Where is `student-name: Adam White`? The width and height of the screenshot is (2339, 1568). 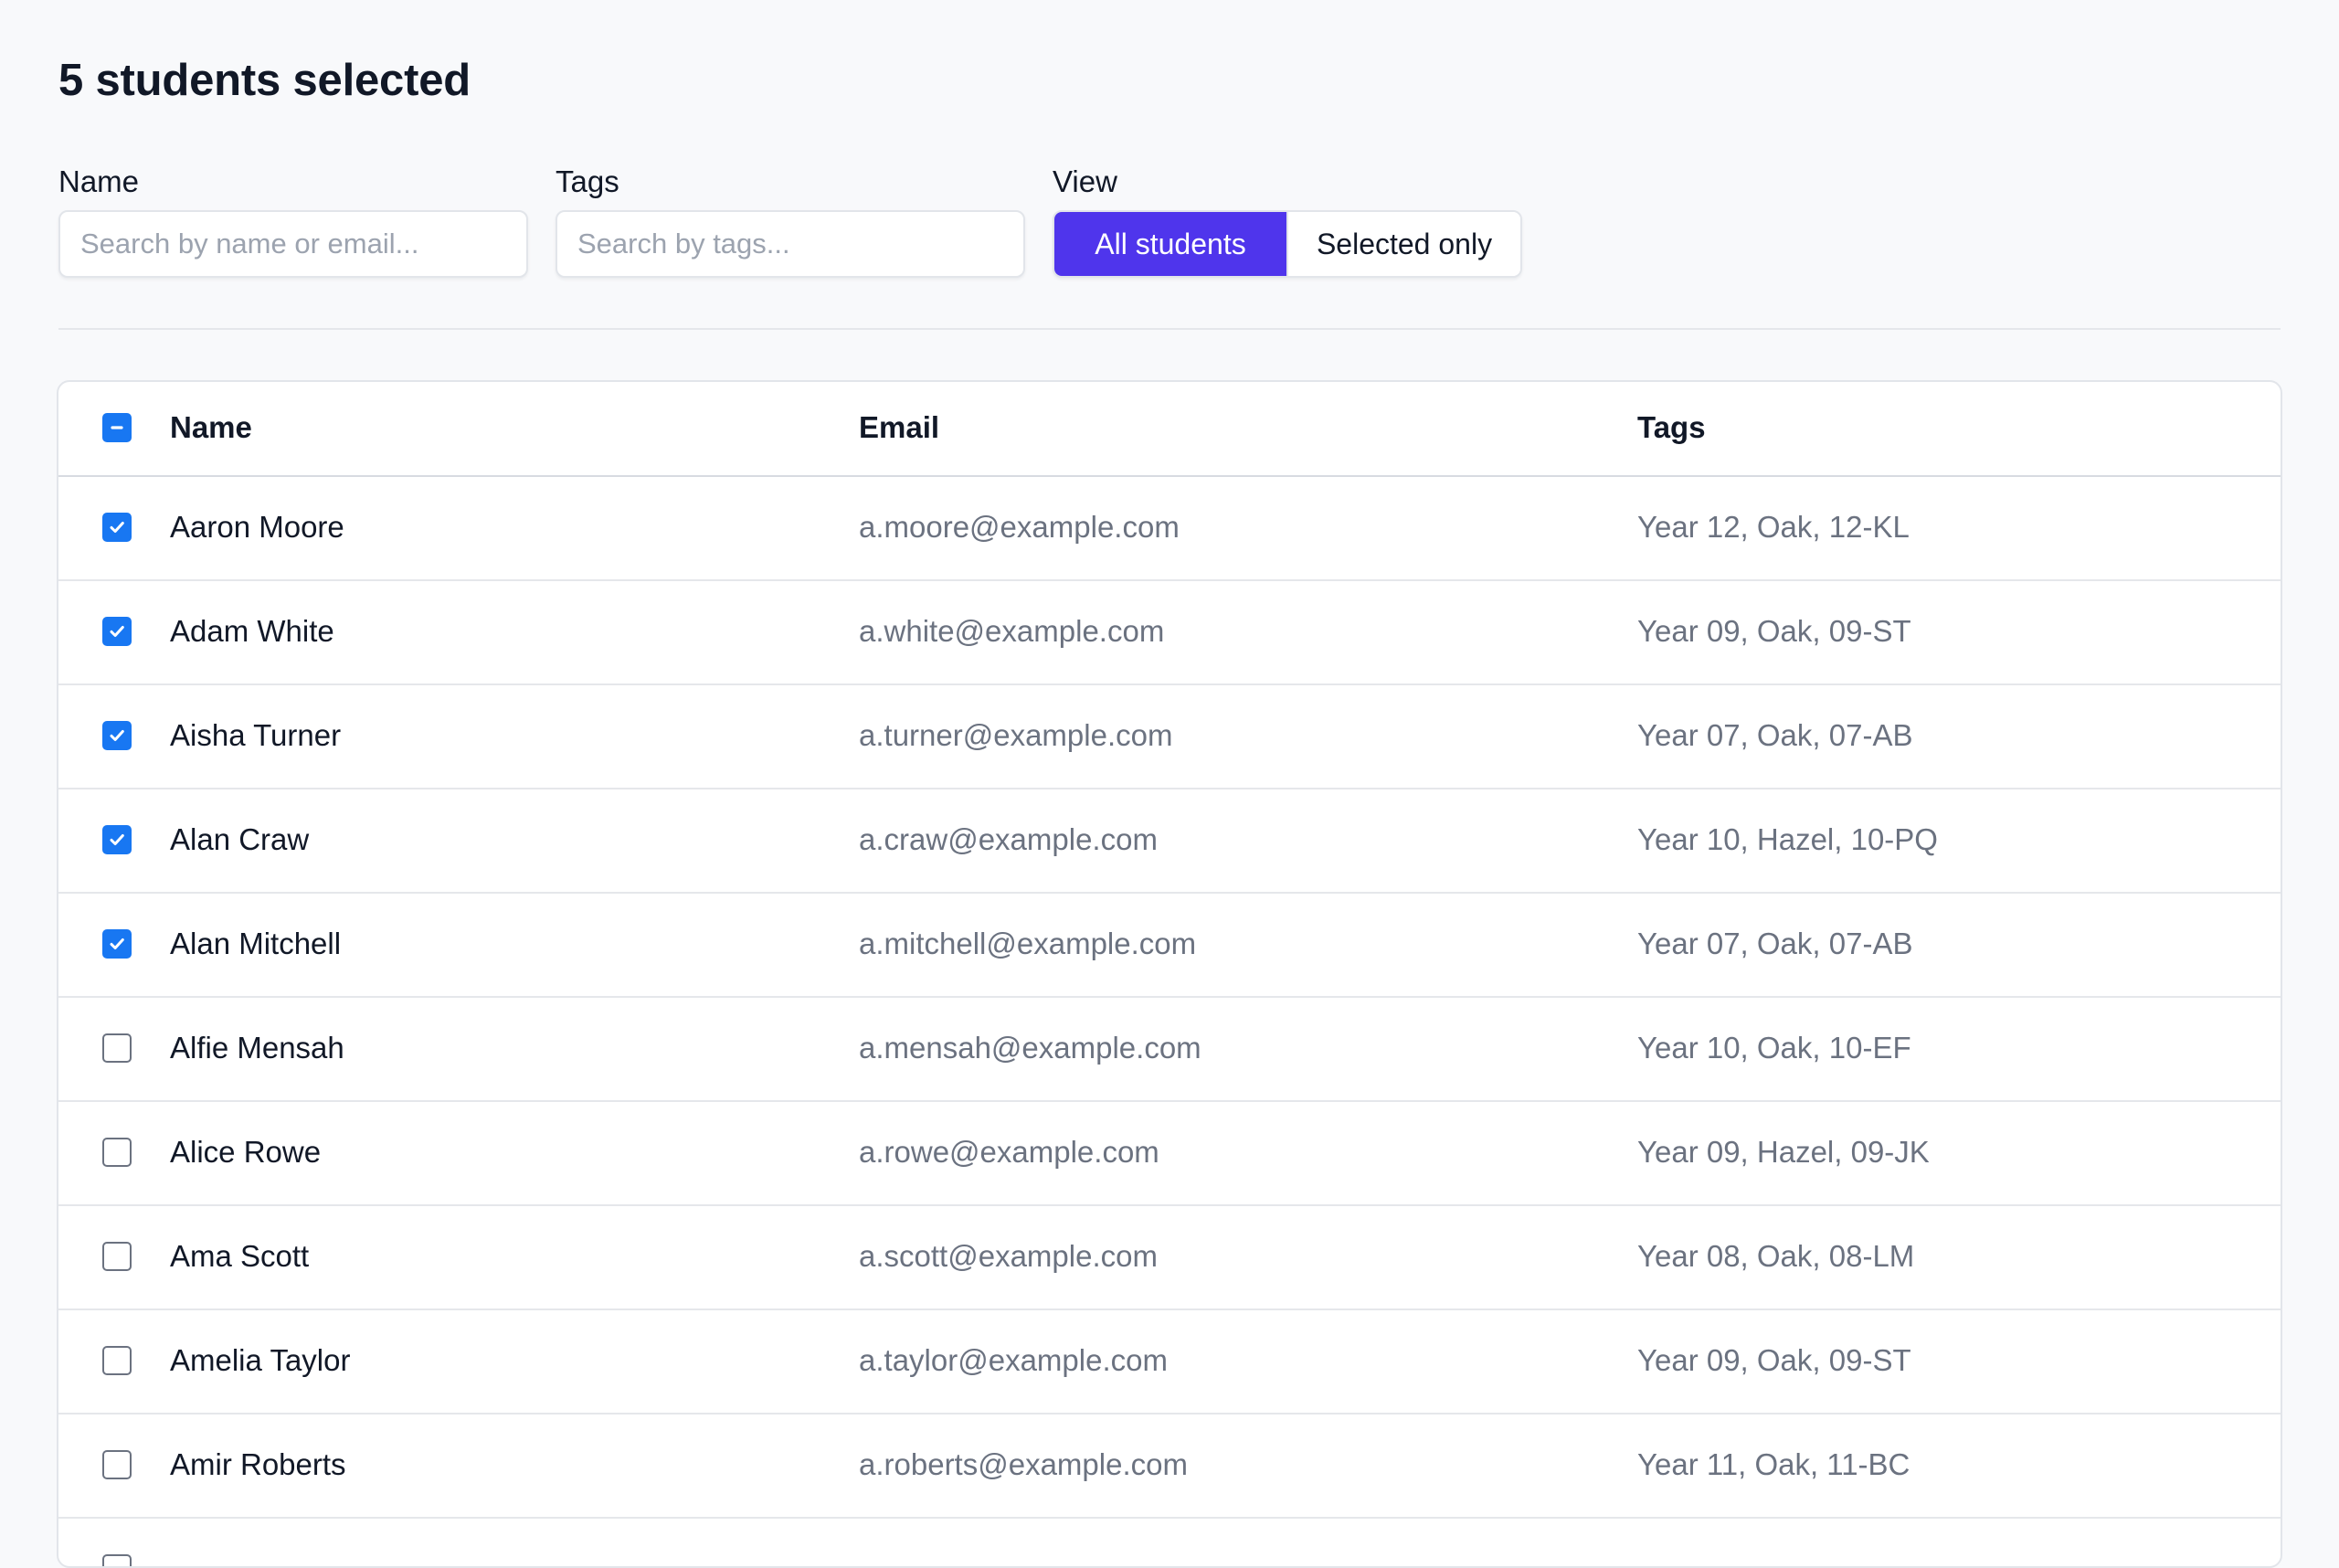 student-name: Adam White is located at coordinates (252, 631).